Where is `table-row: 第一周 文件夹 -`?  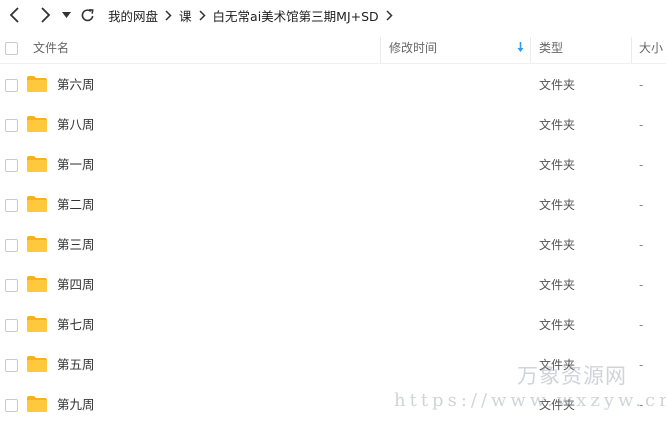 table-row: 第一周 文件夹 - is located at coordinates (333, 165).